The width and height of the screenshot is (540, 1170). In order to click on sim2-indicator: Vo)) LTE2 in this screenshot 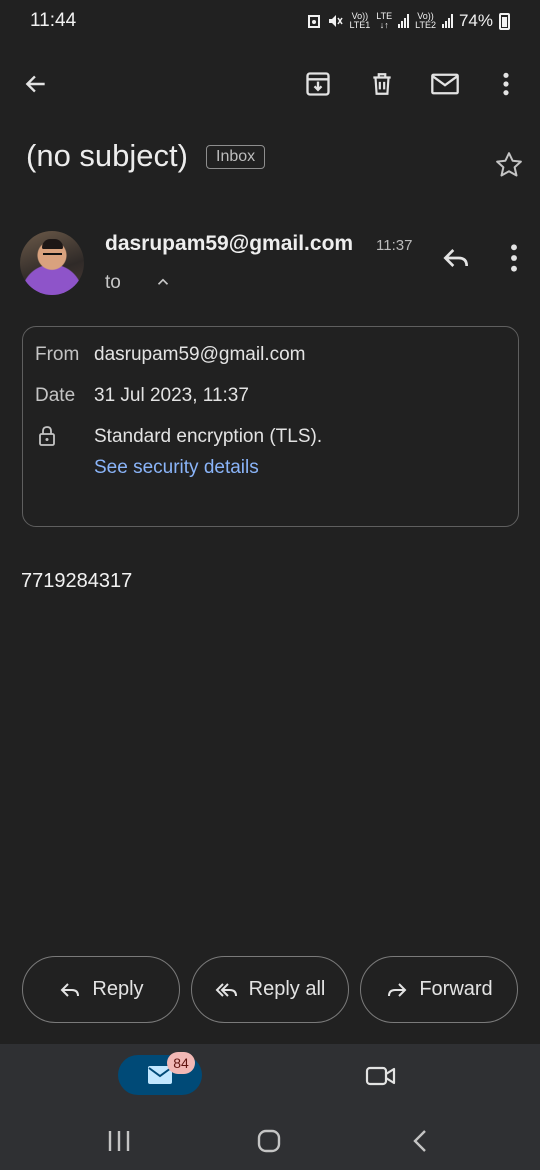, I will do `click(425, 21)`.